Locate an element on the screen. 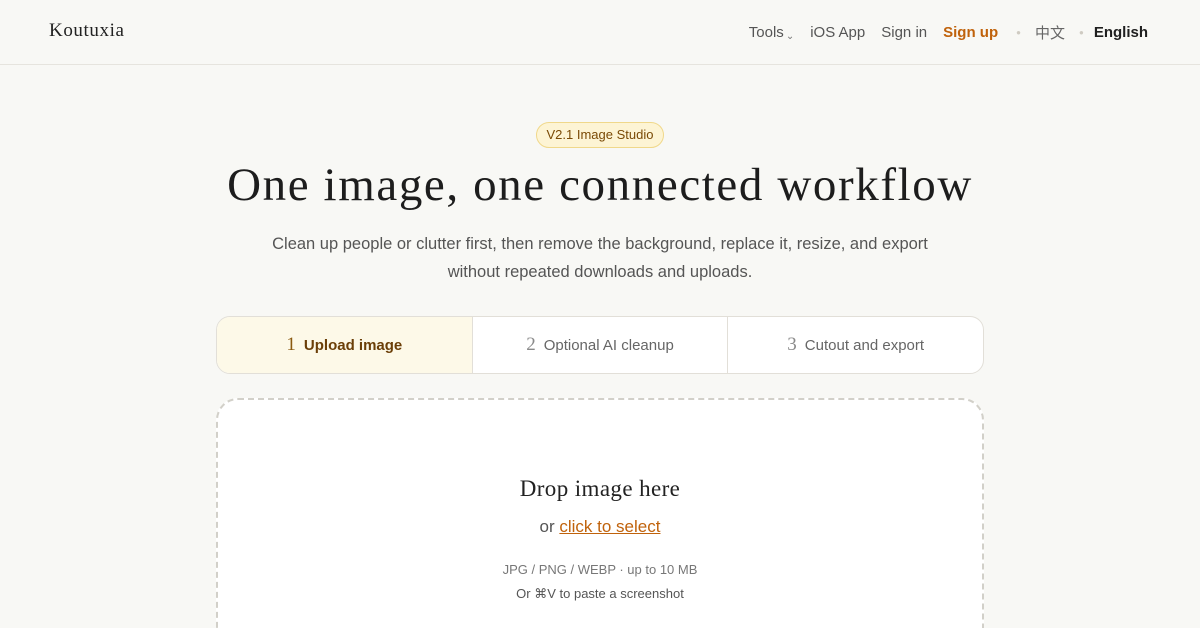 The width and height of the screenshot is (1200, 628). tools-label: Tools is located at coordinates (766, 32).